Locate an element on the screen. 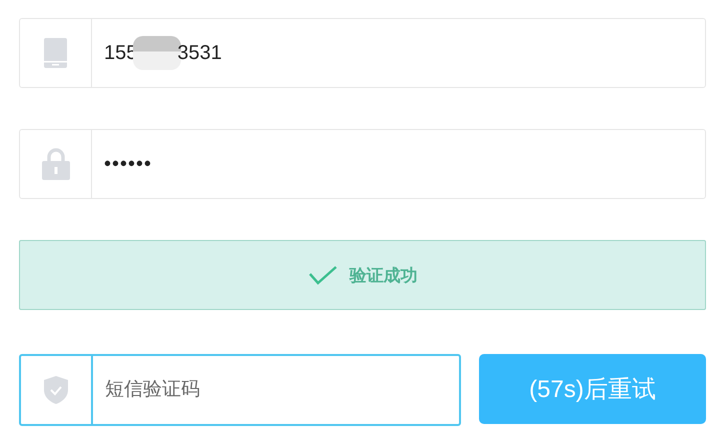 The image size is (711, 427). check-icon is located at coordinates (323, 275).